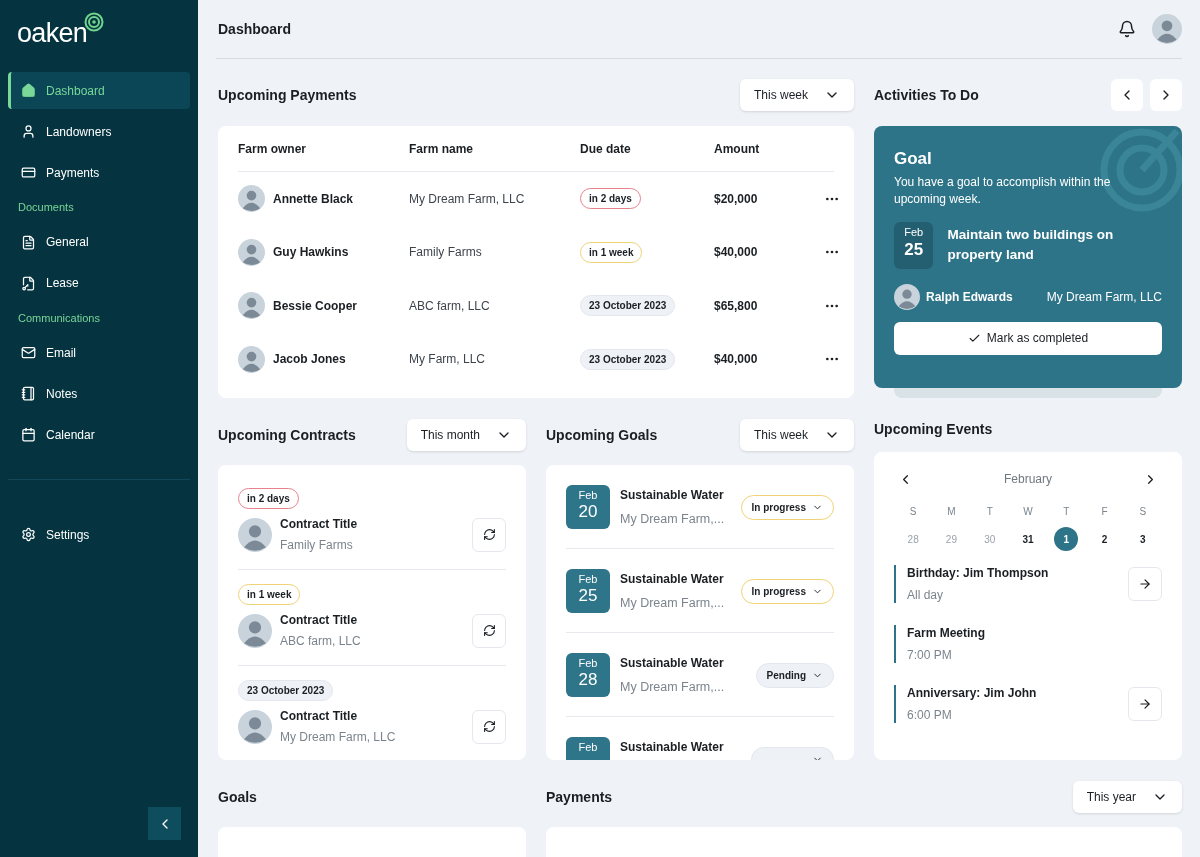 Image resolution: width=1200 pixels, height=857 pixels. What do you see at coordinates (99, 352) in the screenshot?
I see `nav-item: Email` at bounding box center [99, 352].